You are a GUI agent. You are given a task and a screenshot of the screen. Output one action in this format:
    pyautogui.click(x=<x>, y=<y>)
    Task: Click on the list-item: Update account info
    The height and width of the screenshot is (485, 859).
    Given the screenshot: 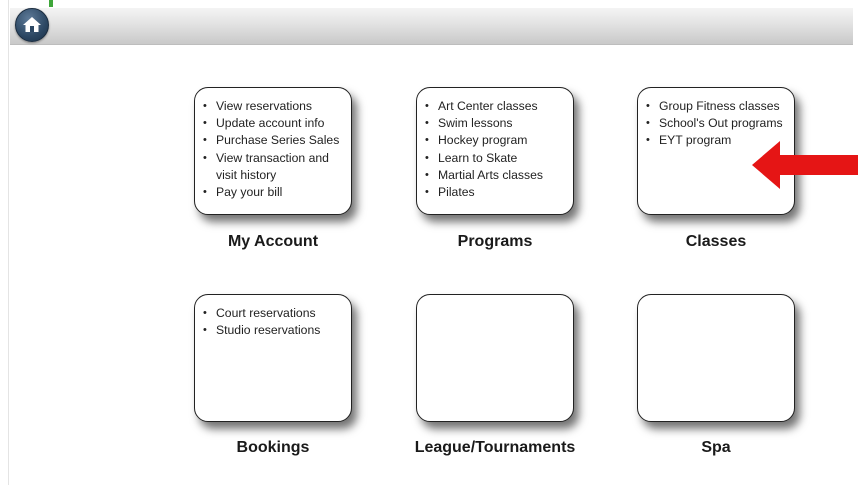 What is the action you would take?
    pyautogui.click(x=274, y=123)
    